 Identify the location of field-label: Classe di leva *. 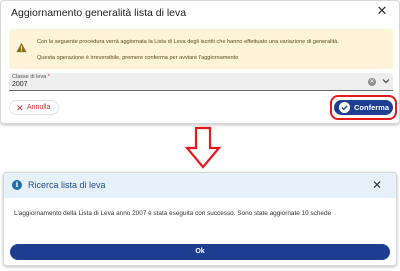
(31, 77).